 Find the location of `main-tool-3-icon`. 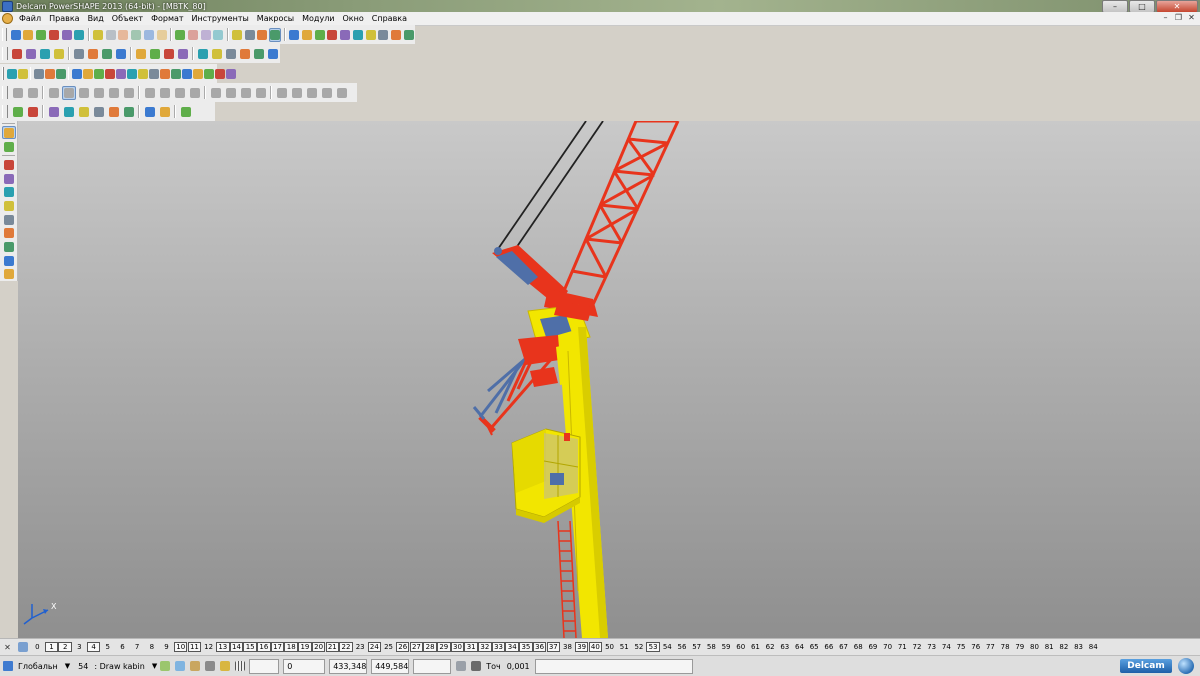

main-tool-3-icon is located at coordinates (41, 35).